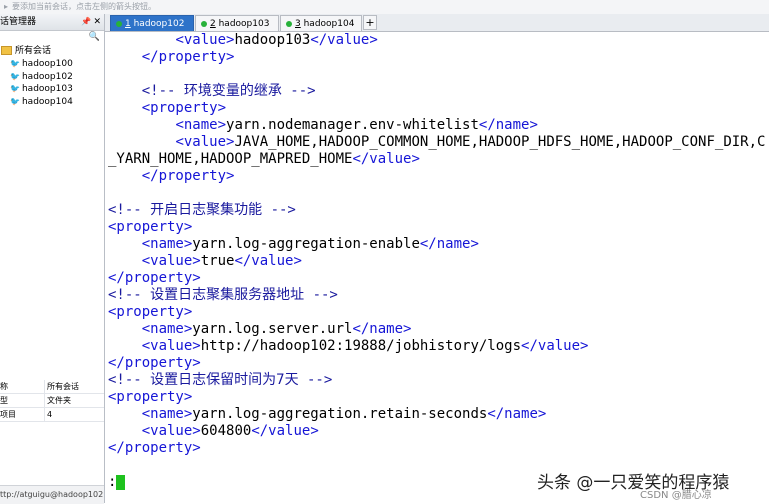 This screenshot has height=504, width=769. I want to click on property-row: 项目 4, so click(52, 415).